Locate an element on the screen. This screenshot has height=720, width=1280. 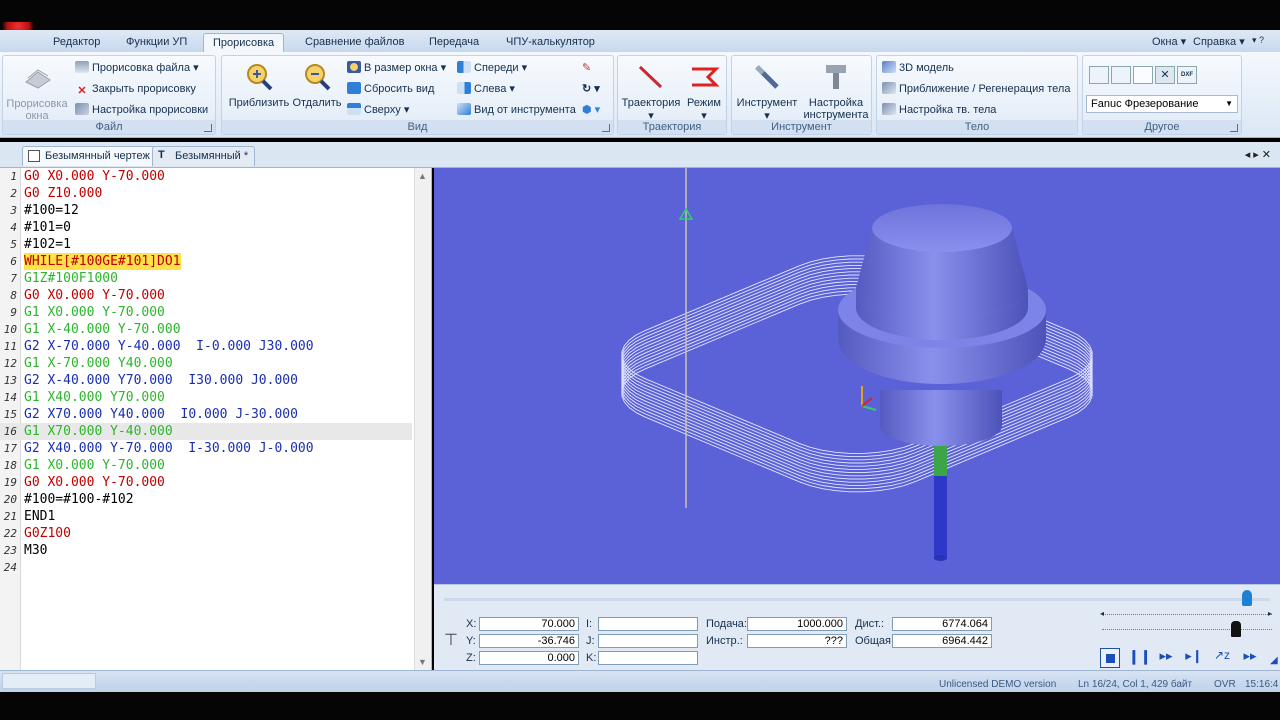
doc-tab-untitled: T Безымянный * is located at coordinates (204, 156).